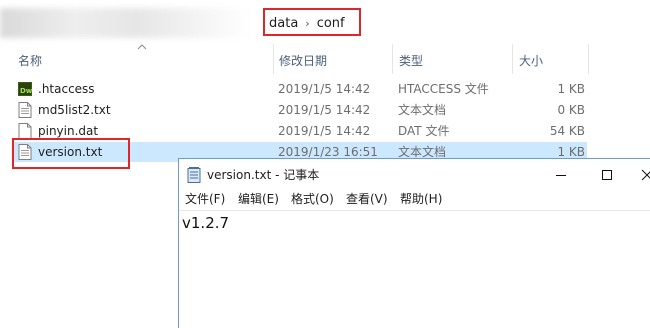 This screenshot has width=650, height=328. I want to click on menu-view: 查看(V), so click(367, 199).